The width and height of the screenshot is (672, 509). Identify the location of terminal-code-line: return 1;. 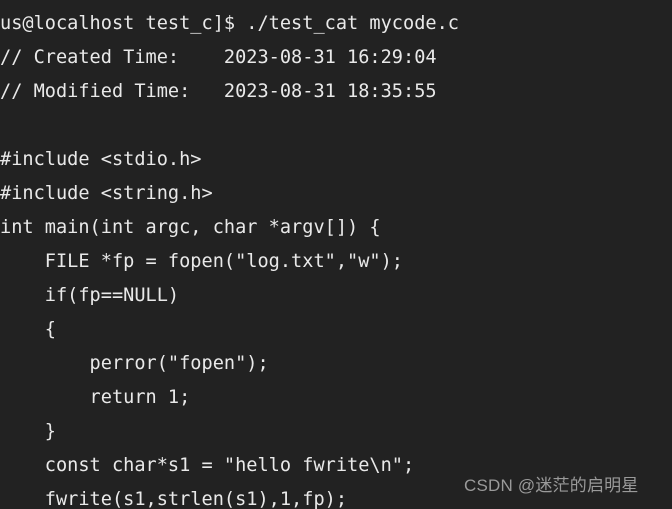
(95, 397).